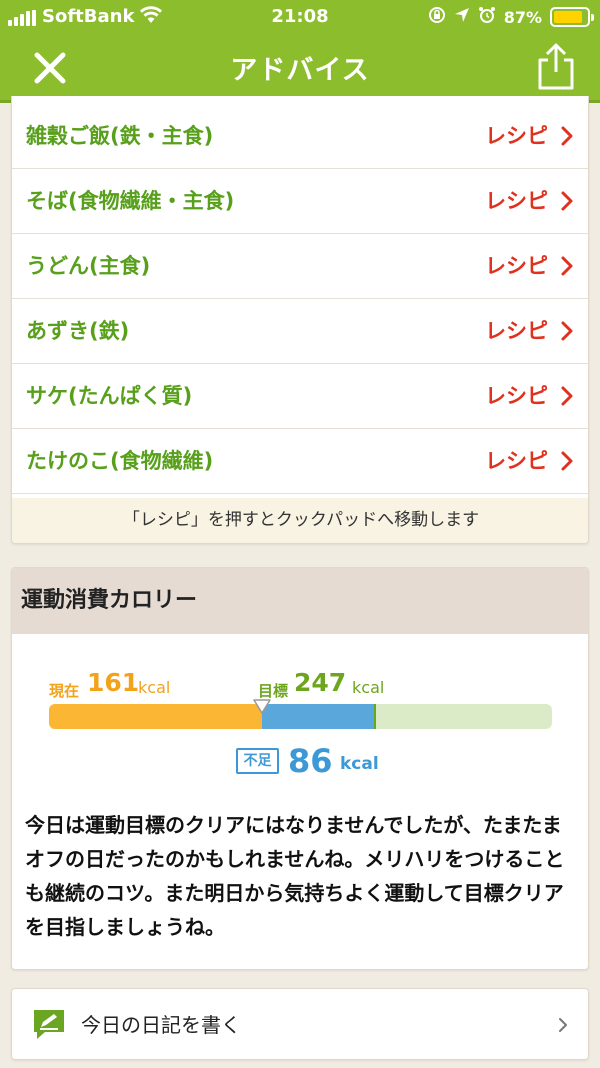 The width and height of the screenshot is (600, 1068). Describe the element at coordinates (568, 17) in the screenshot. I see `battery-fill` at that location.